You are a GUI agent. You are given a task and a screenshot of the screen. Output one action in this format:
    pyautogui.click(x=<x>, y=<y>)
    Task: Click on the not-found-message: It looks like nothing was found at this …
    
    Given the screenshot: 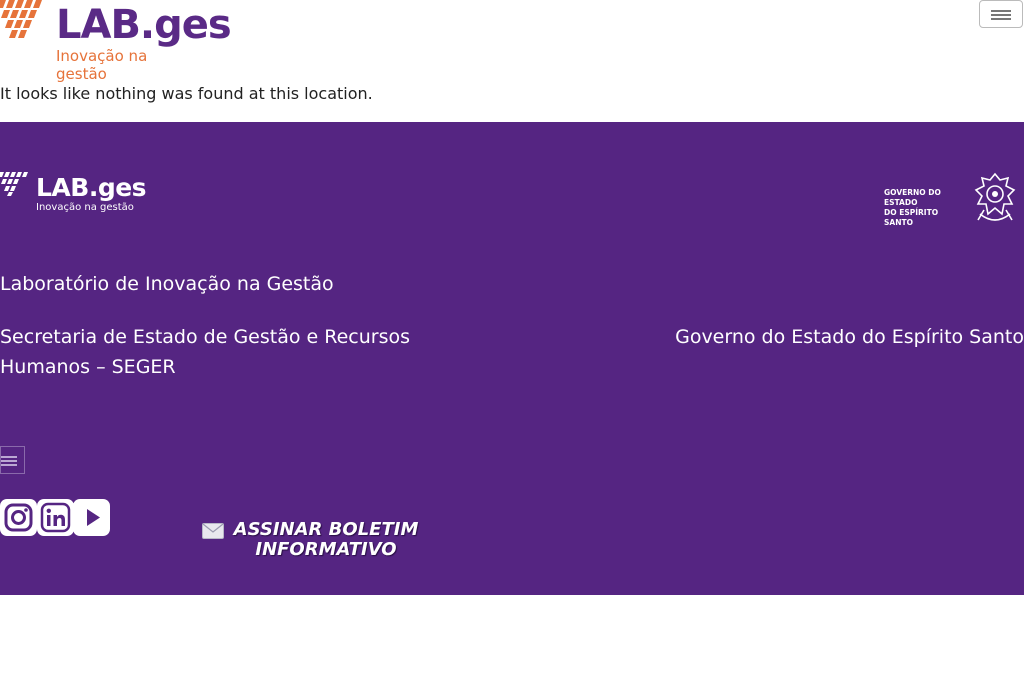 What is the action you would take?
    pyautogui.click(x=186, y=93)
    